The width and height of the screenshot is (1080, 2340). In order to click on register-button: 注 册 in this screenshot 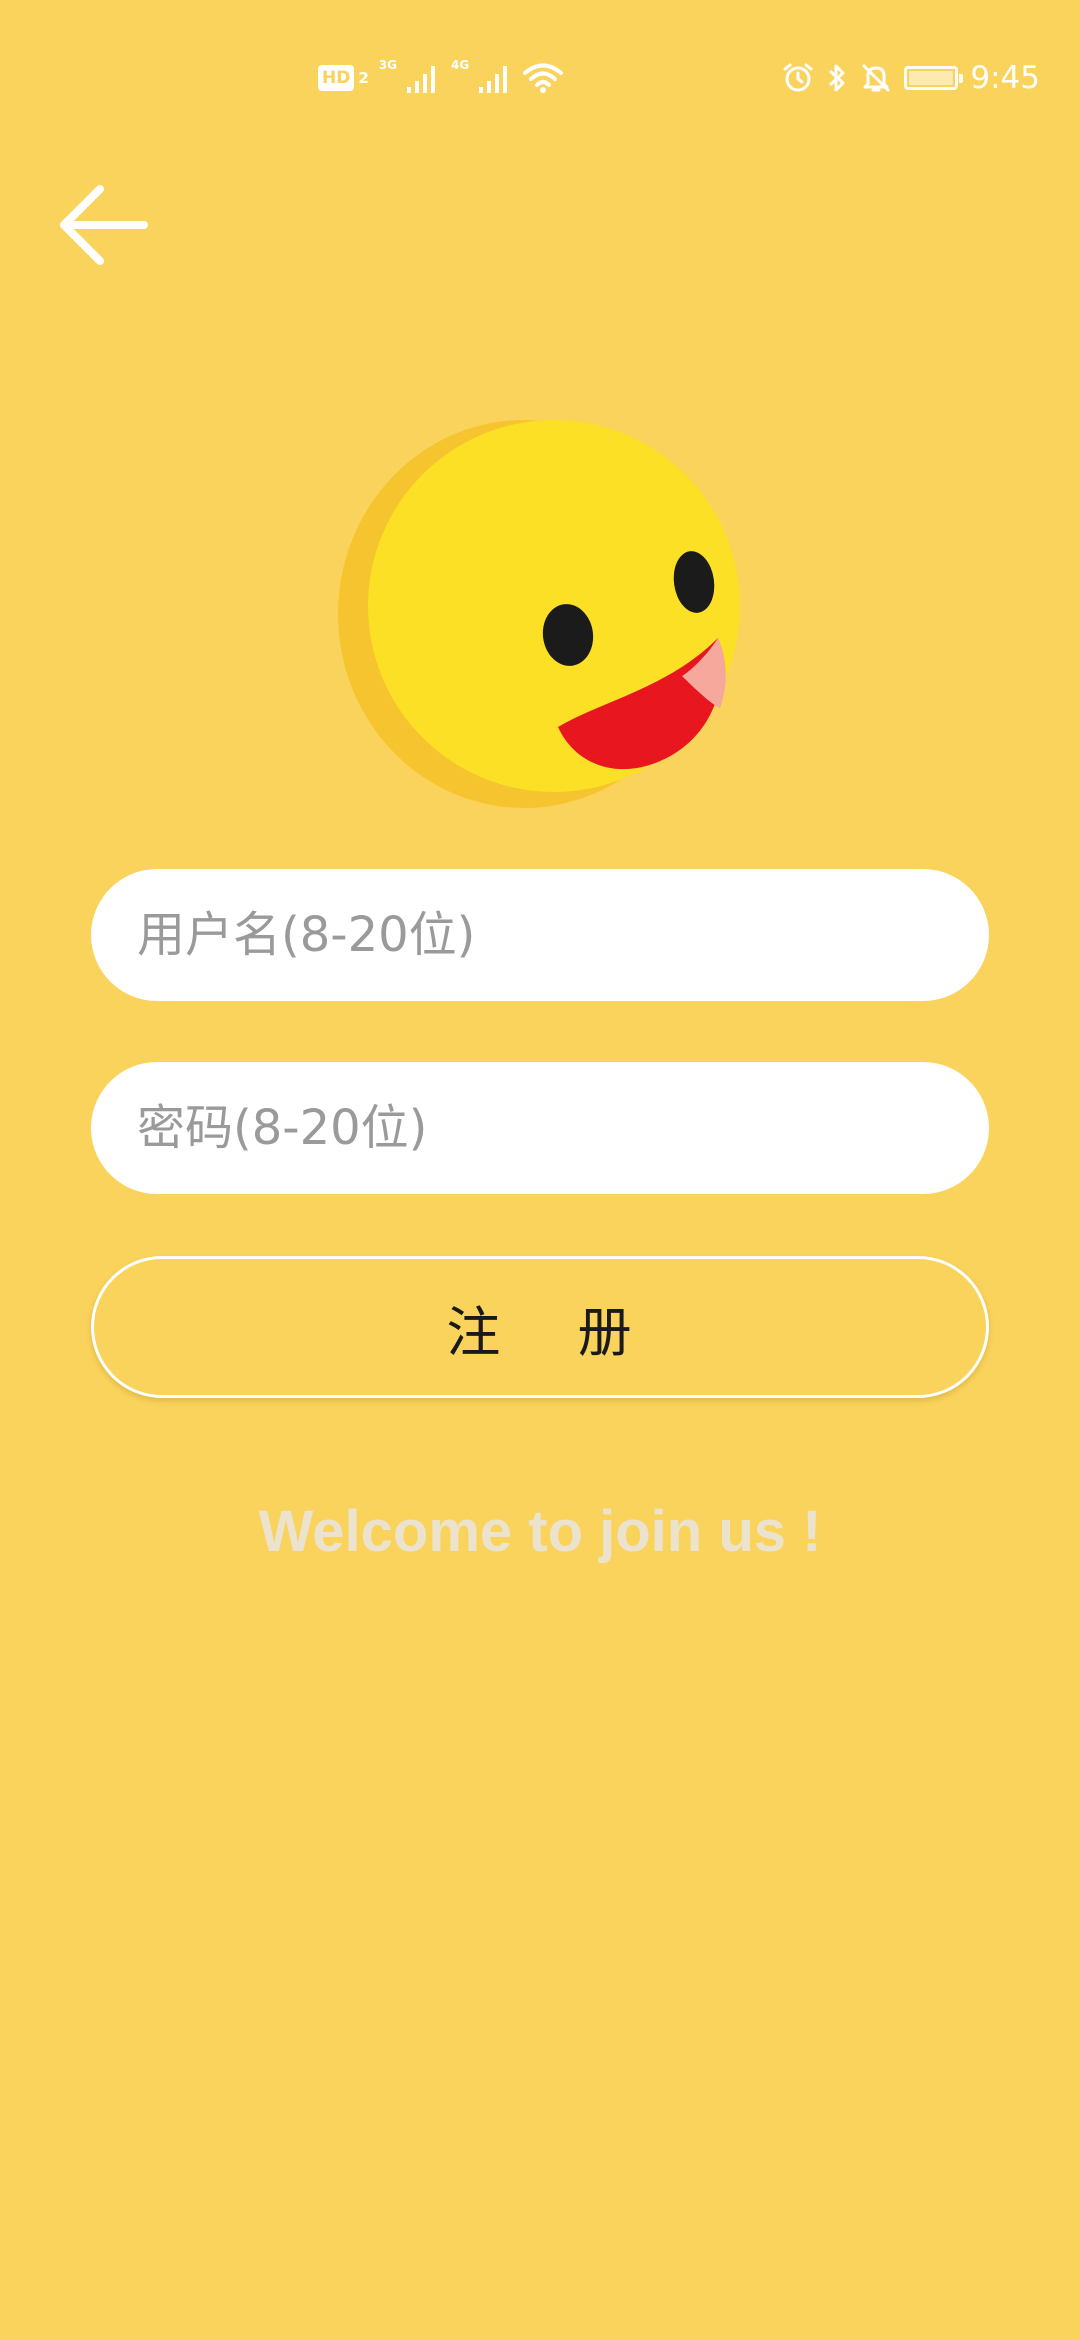, I will do `click(540, 1327)`.